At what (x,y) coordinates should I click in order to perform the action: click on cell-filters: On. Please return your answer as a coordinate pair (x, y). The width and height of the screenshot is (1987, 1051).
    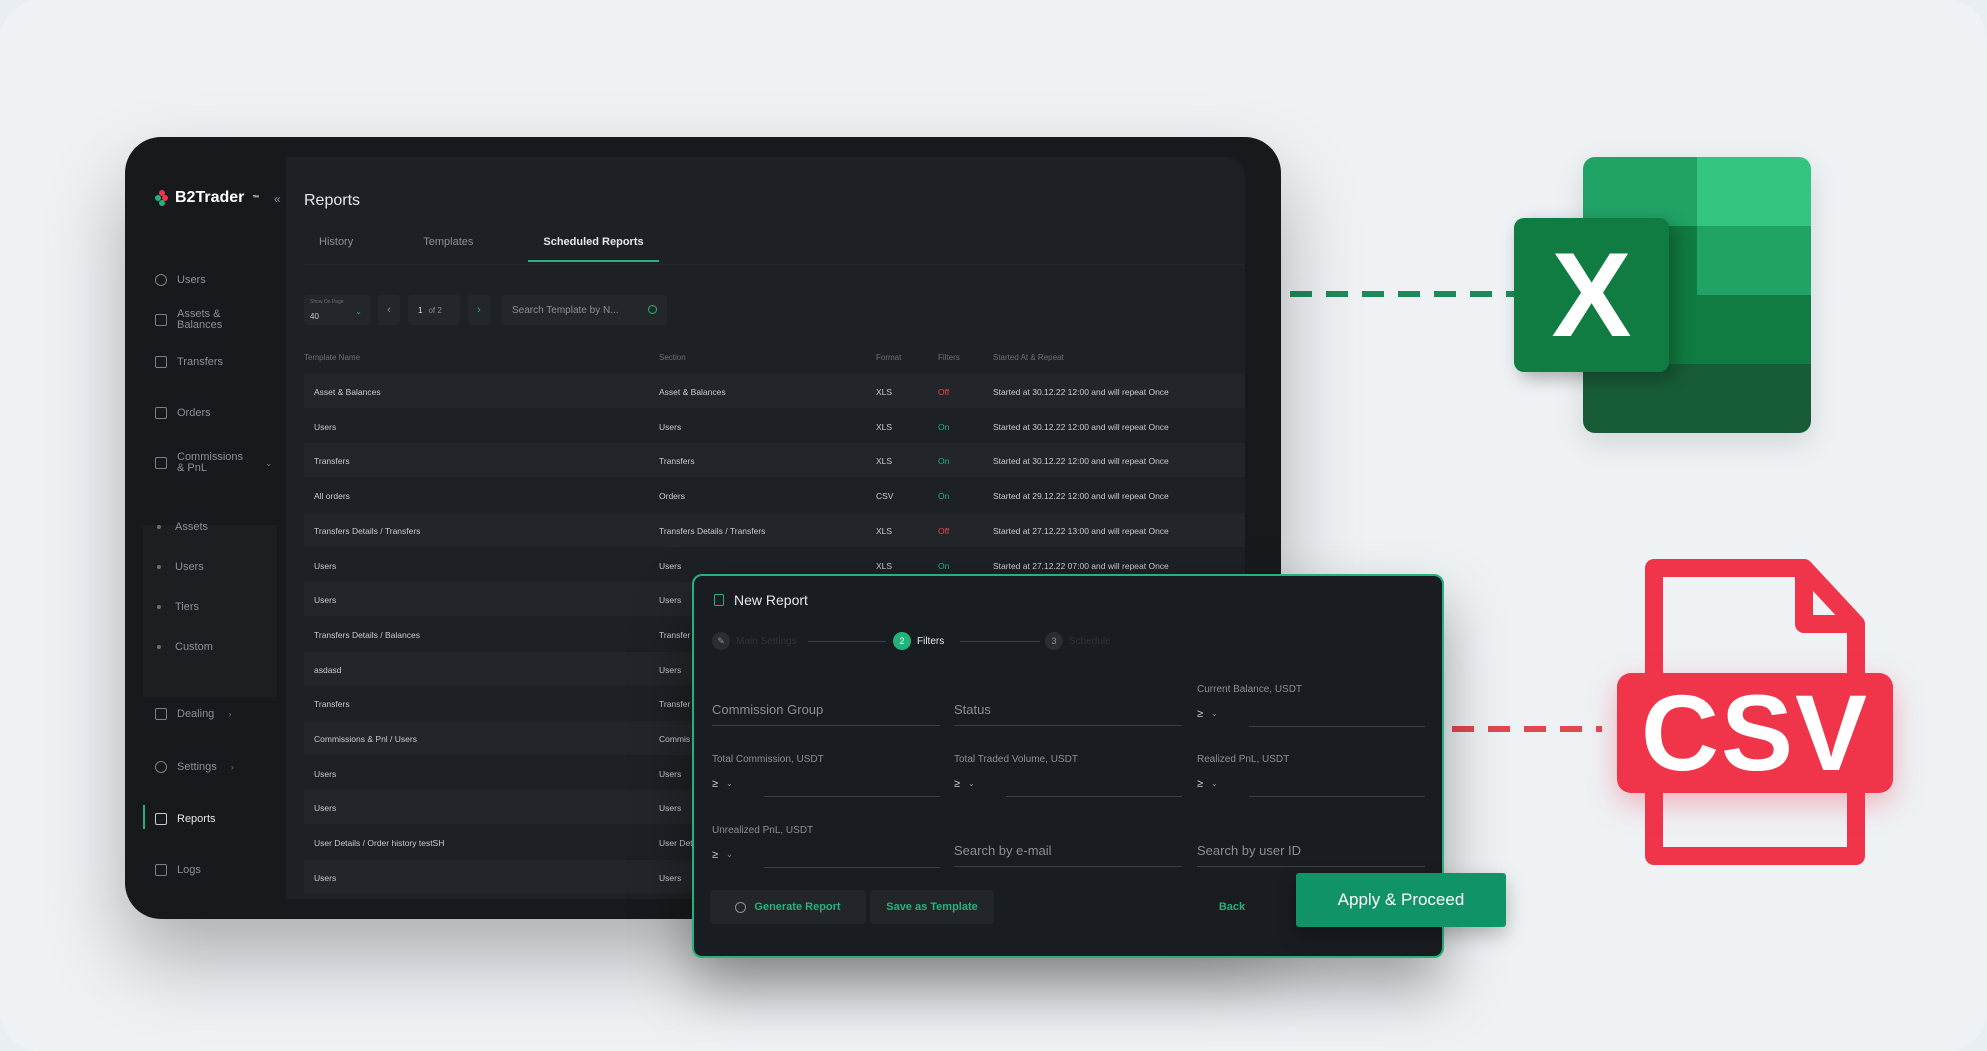
    Looking at the image, I should click on (944, 461).